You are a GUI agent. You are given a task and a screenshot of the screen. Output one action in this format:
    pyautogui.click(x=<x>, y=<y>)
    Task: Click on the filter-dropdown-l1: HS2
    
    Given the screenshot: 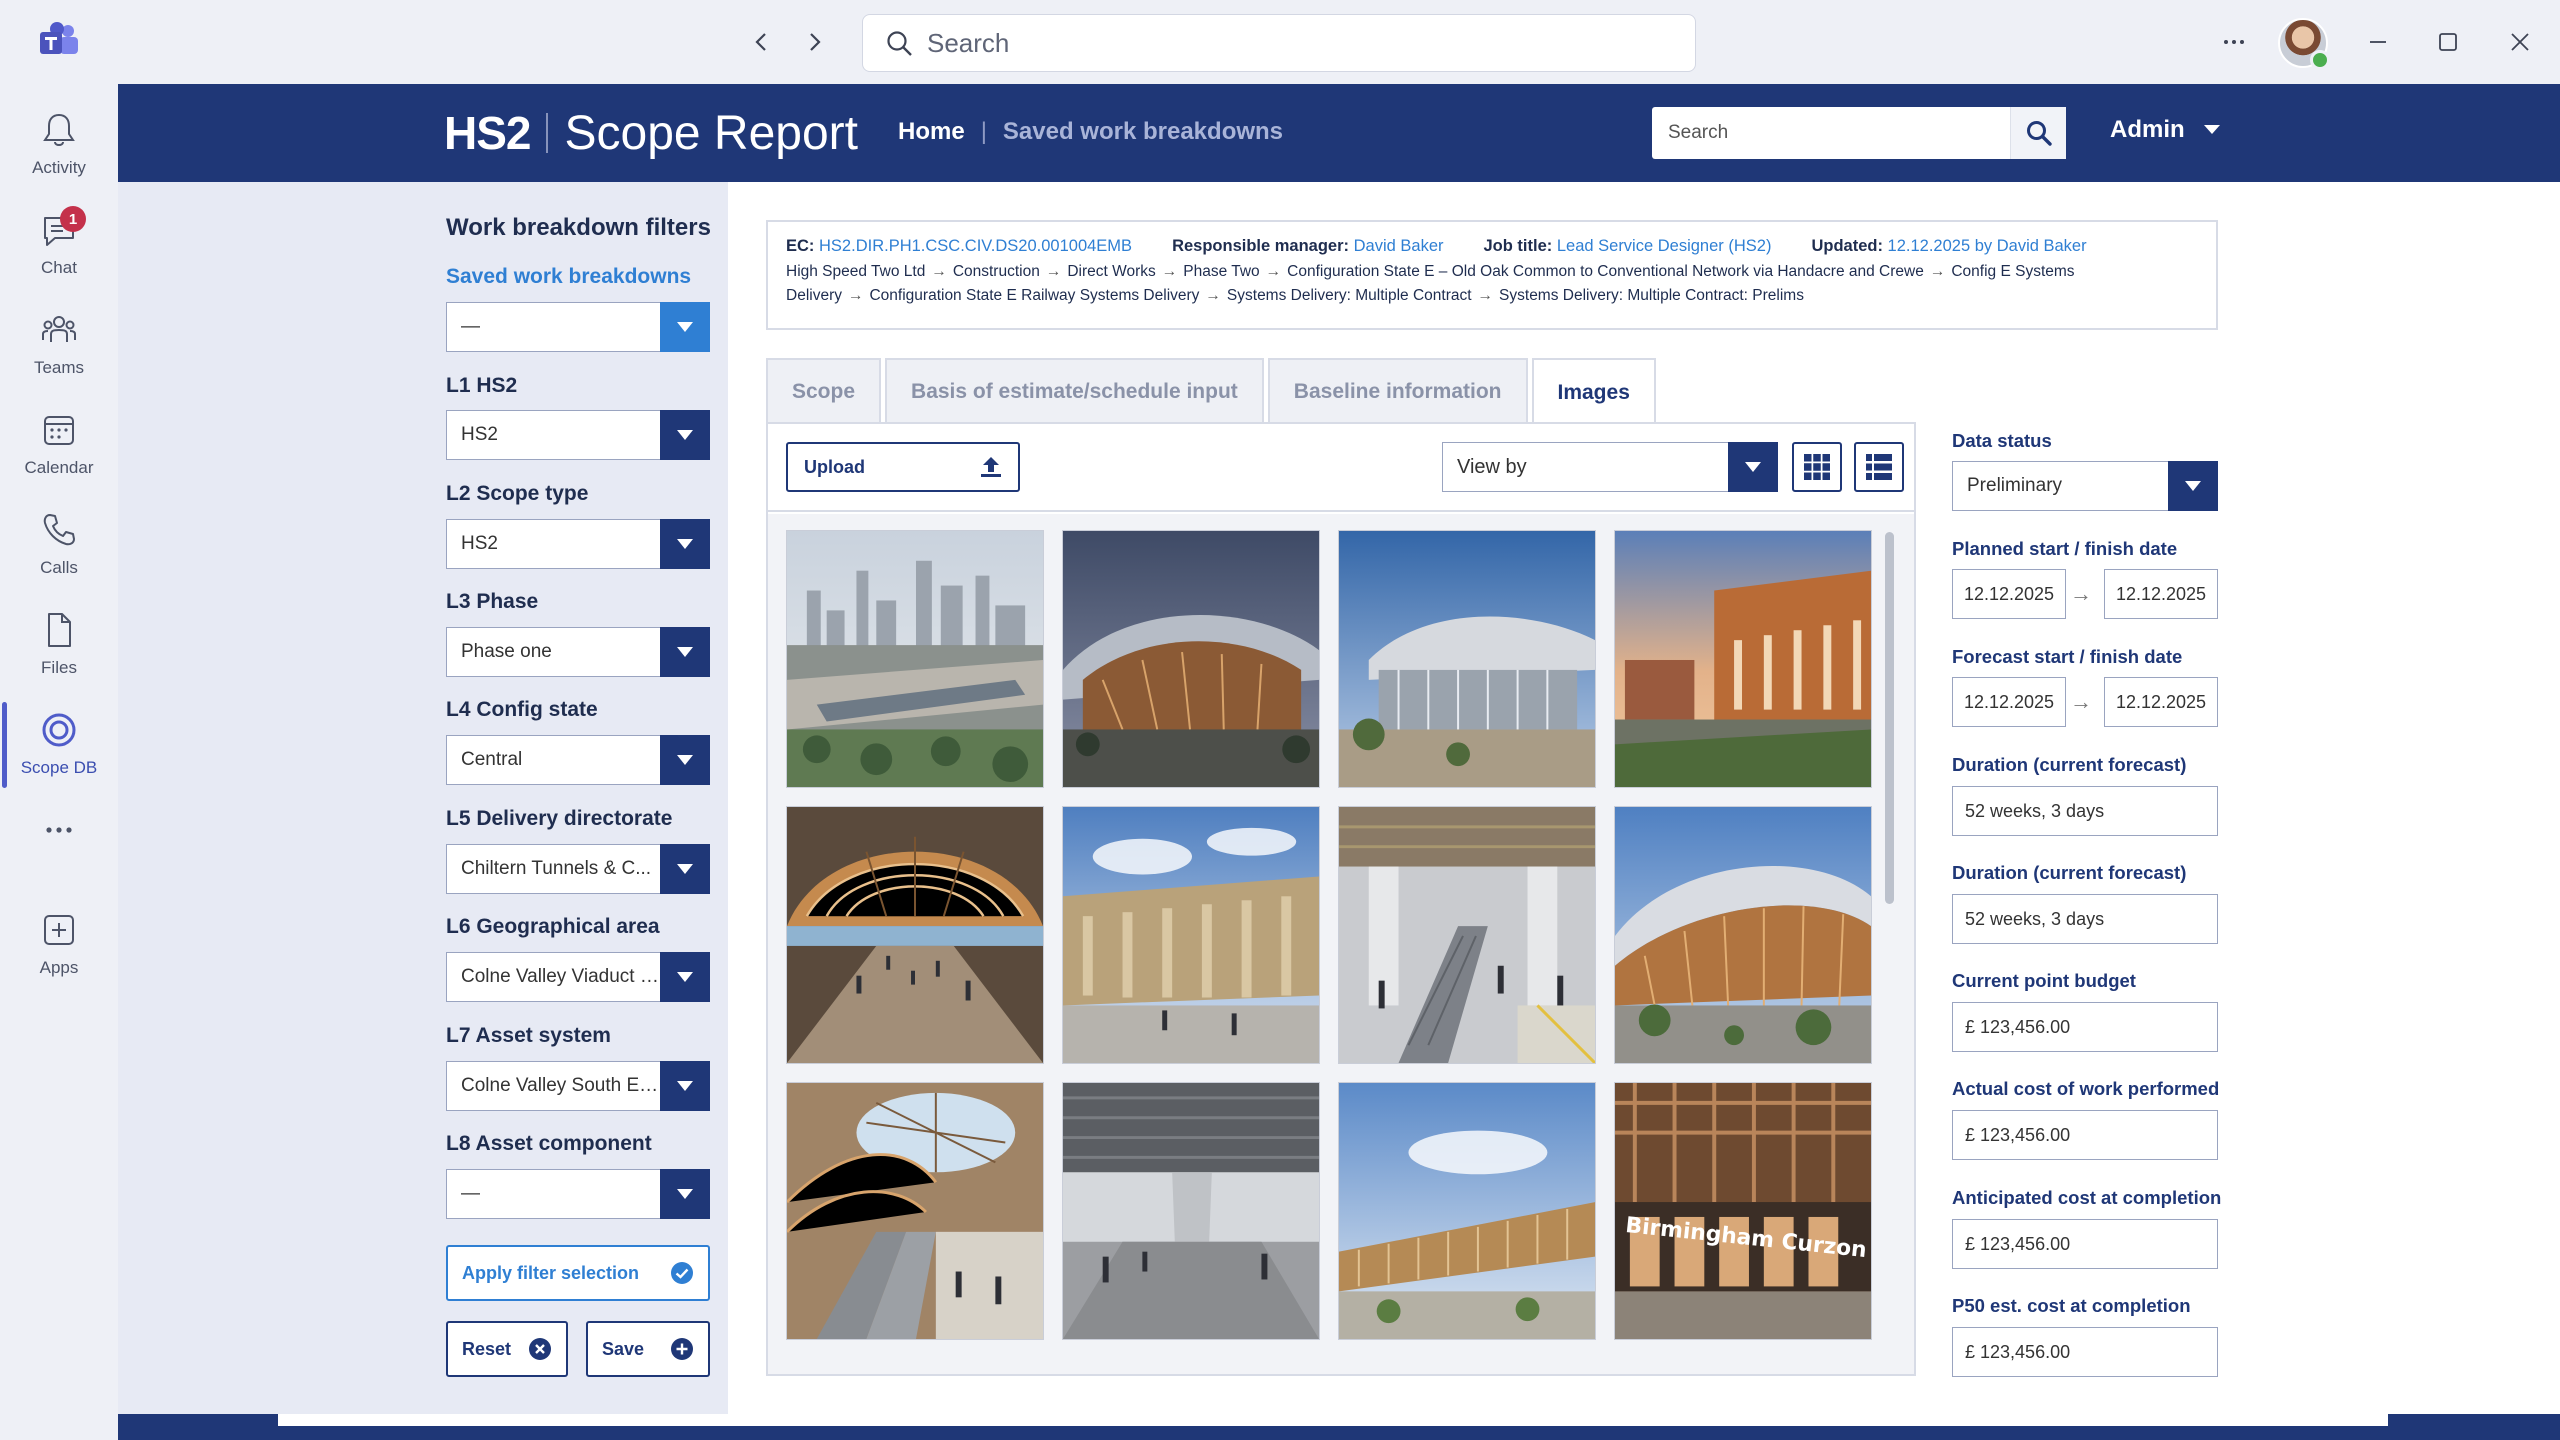 What is the action you would take?
    pyautogui.click(x=578, y=435)
    